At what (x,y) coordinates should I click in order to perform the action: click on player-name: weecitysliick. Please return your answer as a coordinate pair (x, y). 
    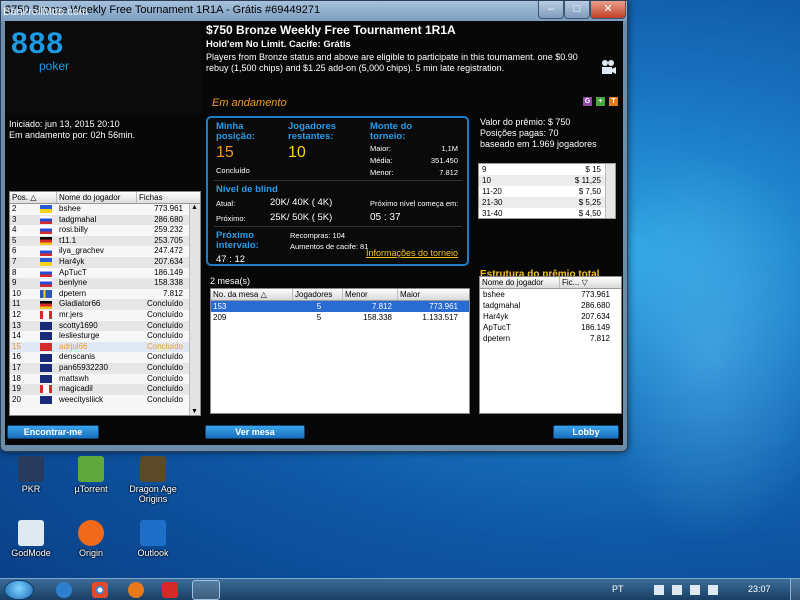
    Looking at the image, I should click on (81, 399).